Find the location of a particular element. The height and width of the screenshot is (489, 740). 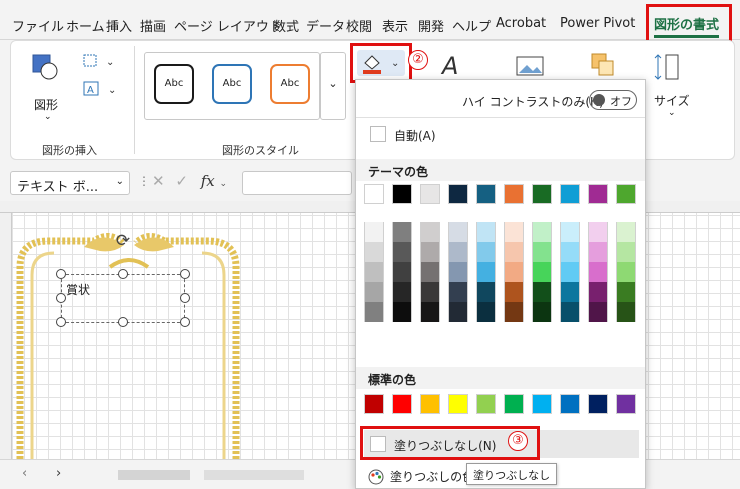

palette-icon is located at coordinates (376, 477).